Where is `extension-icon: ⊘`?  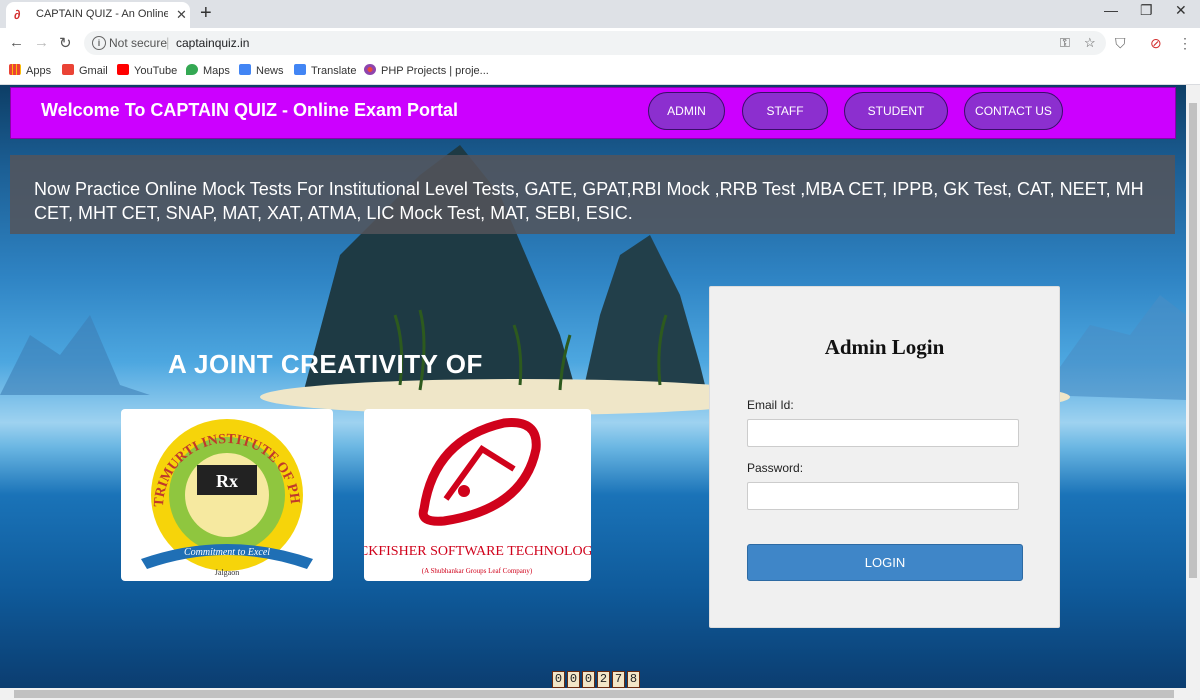
extension-icon: ⊘ is located at coordinates (1156, 43).